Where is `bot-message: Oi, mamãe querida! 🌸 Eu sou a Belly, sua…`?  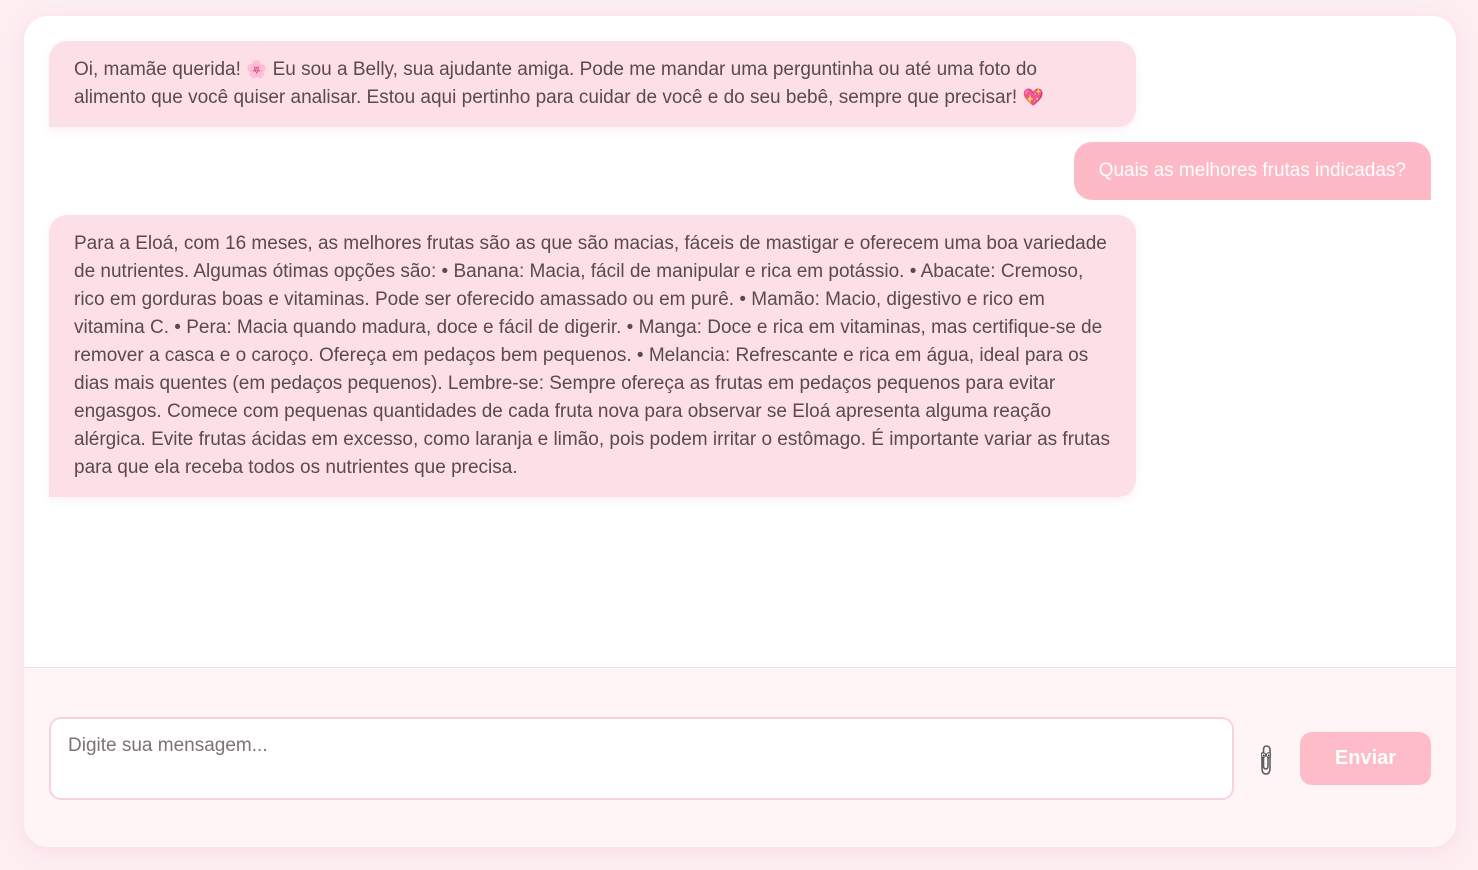 bot-message: Oi, mamãe querida! 🌸 Eu sou a Belly, sua… is located at coordinates (592, 84).